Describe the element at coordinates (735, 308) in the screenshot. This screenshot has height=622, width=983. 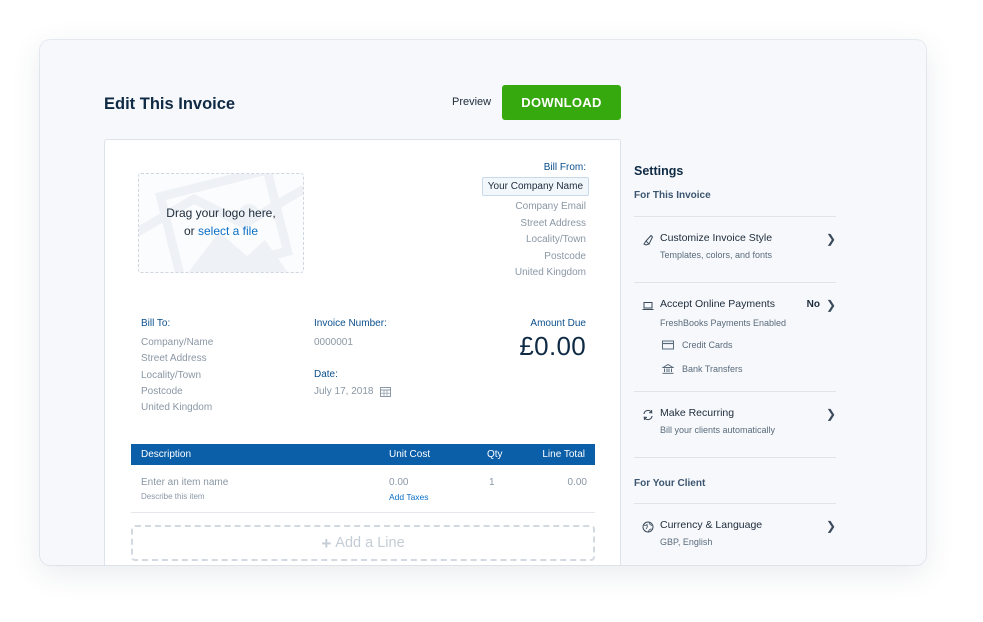
I see `online-payments-item: Accept Online Payments No ❯` at that location.